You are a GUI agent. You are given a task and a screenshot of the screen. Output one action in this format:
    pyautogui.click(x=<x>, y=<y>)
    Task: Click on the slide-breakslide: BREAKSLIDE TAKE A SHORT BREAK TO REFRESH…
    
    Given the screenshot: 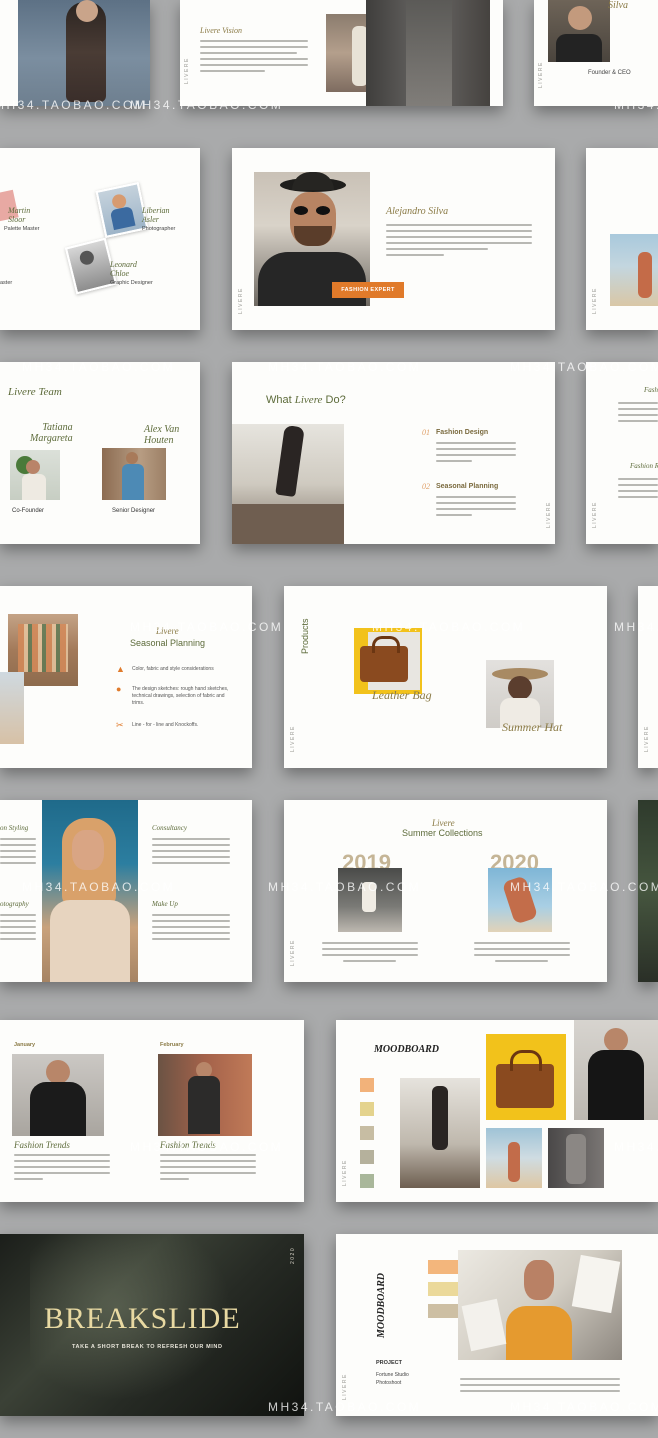 What is the action you would take?
    pyautogui.click(x=152, y=1325)
    